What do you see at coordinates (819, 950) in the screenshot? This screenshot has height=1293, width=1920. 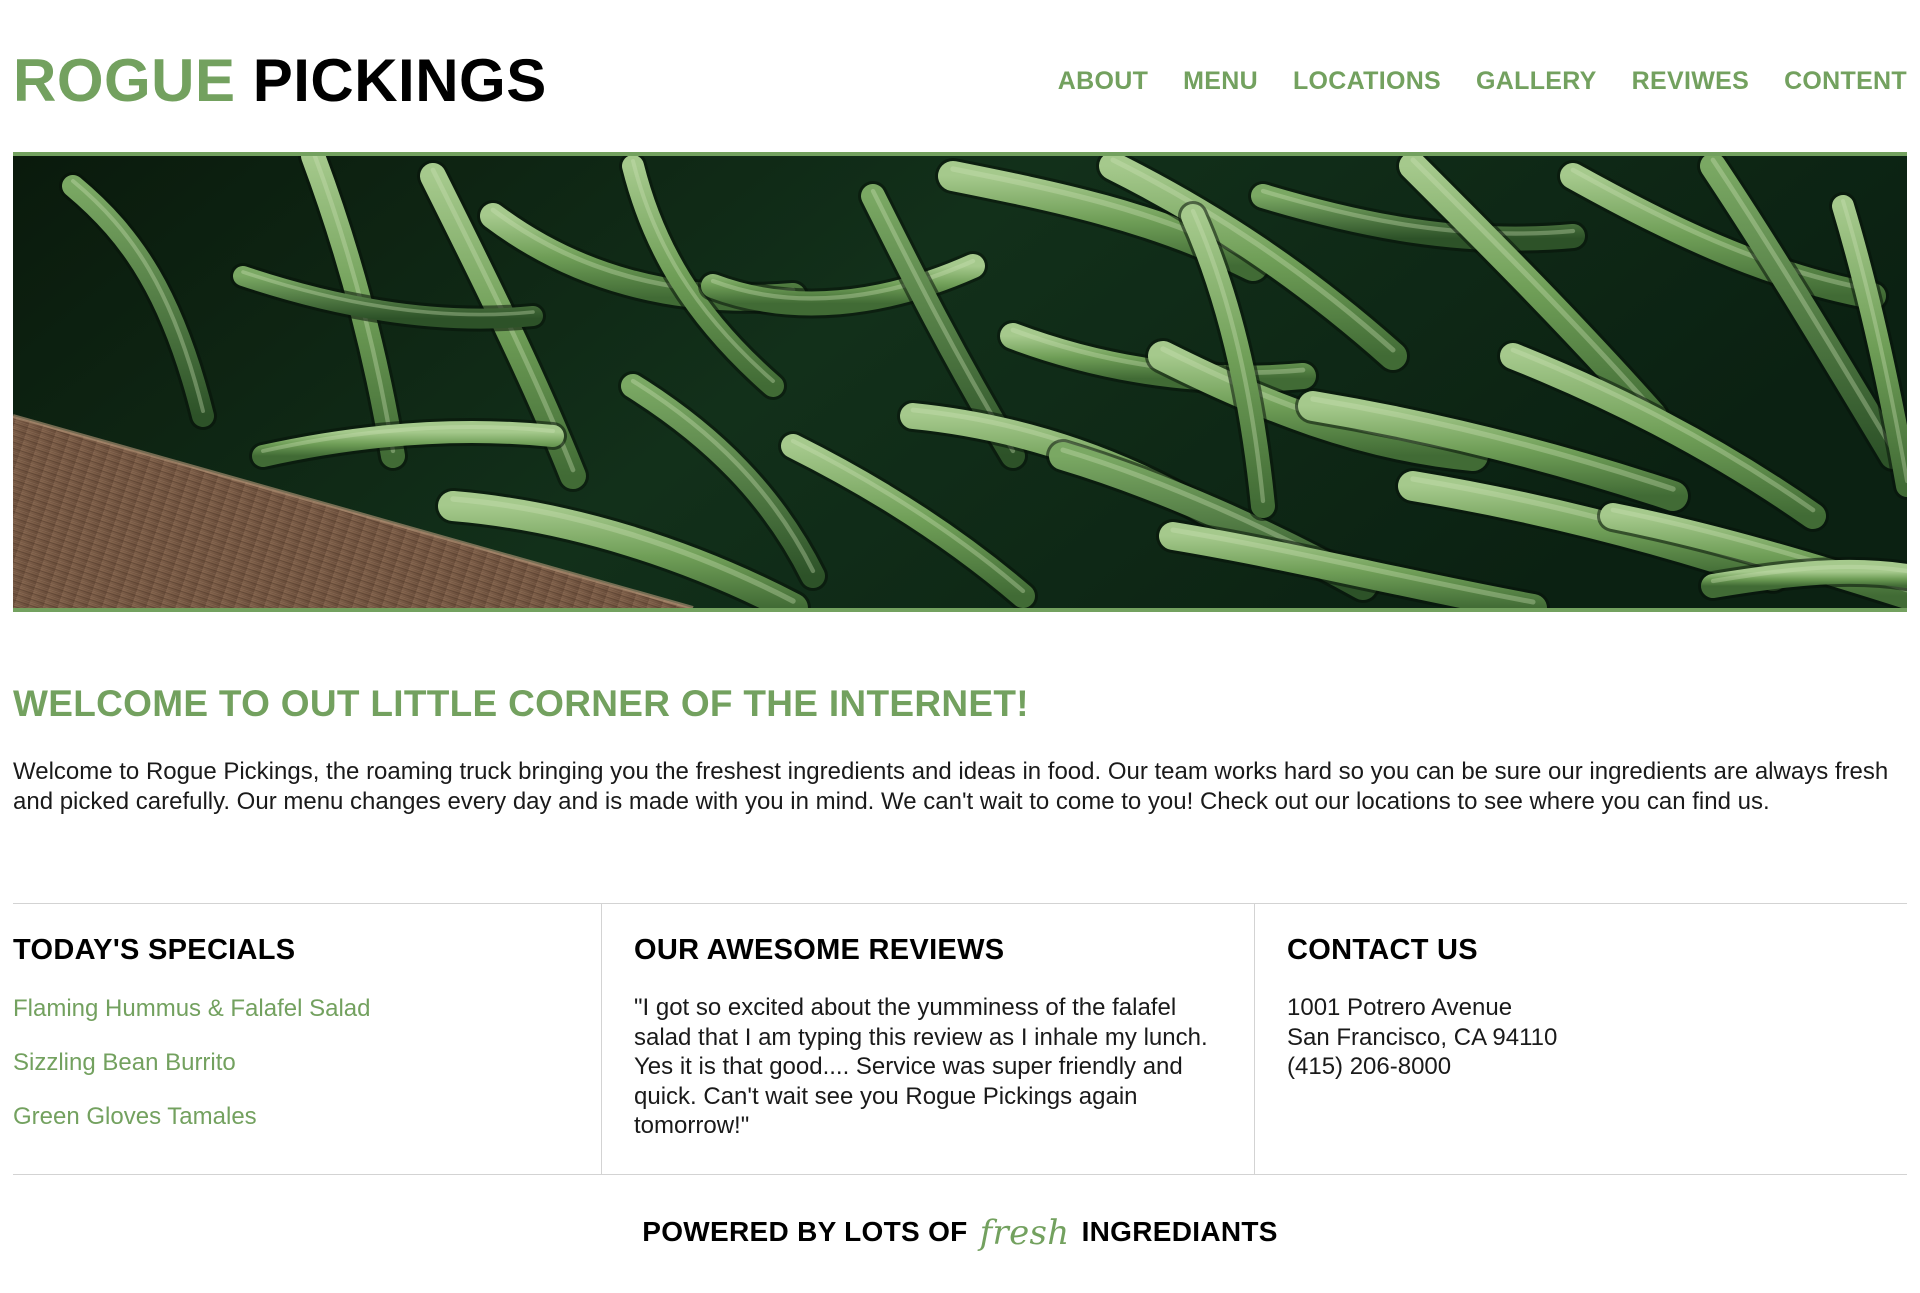 I see `reviews-title: OUR AWESOME REVIEWS` at bounding box center [819, 950].